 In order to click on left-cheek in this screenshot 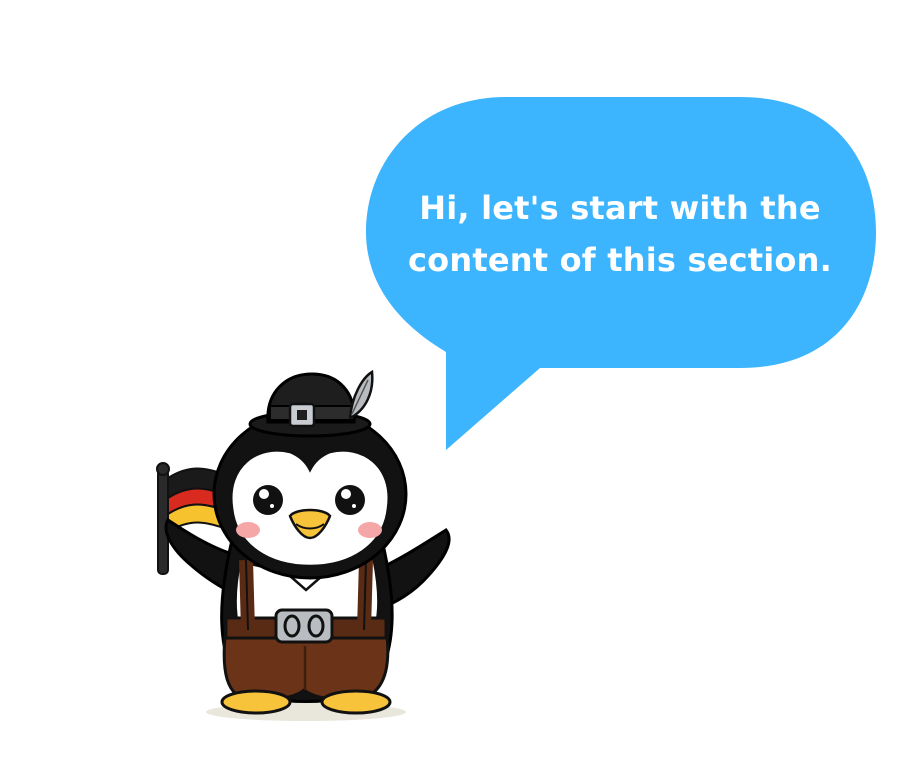, I will do `click(248, 530)`.